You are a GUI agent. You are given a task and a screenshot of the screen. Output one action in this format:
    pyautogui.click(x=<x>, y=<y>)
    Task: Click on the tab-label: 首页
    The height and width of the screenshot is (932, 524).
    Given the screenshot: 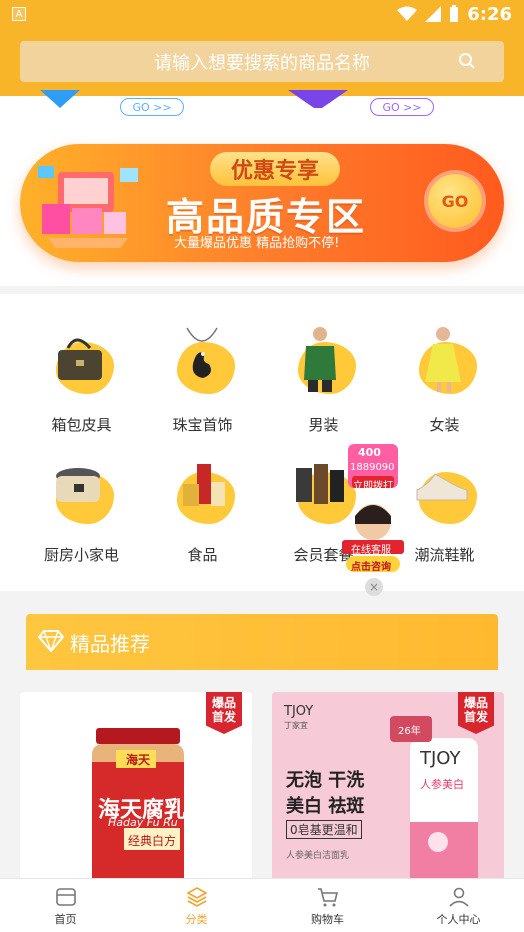 What is the action you would take?
    pyautogui.click(x=65, y=919)
    